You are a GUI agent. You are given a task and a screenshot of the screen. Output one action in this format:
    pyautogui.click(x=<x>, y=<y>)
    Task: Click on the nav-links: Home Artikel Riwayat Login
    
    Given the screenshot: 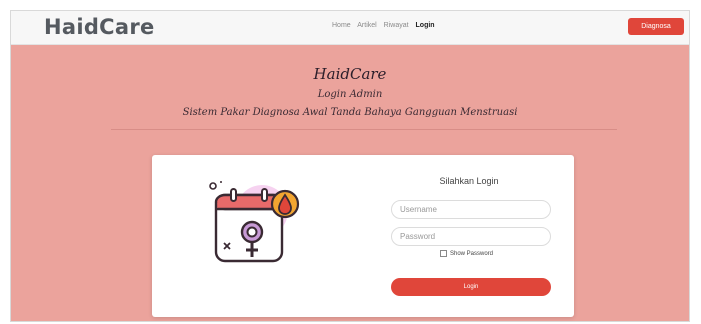 What is the action you would take?
    pyautogui.click(x=386, y=25)
    